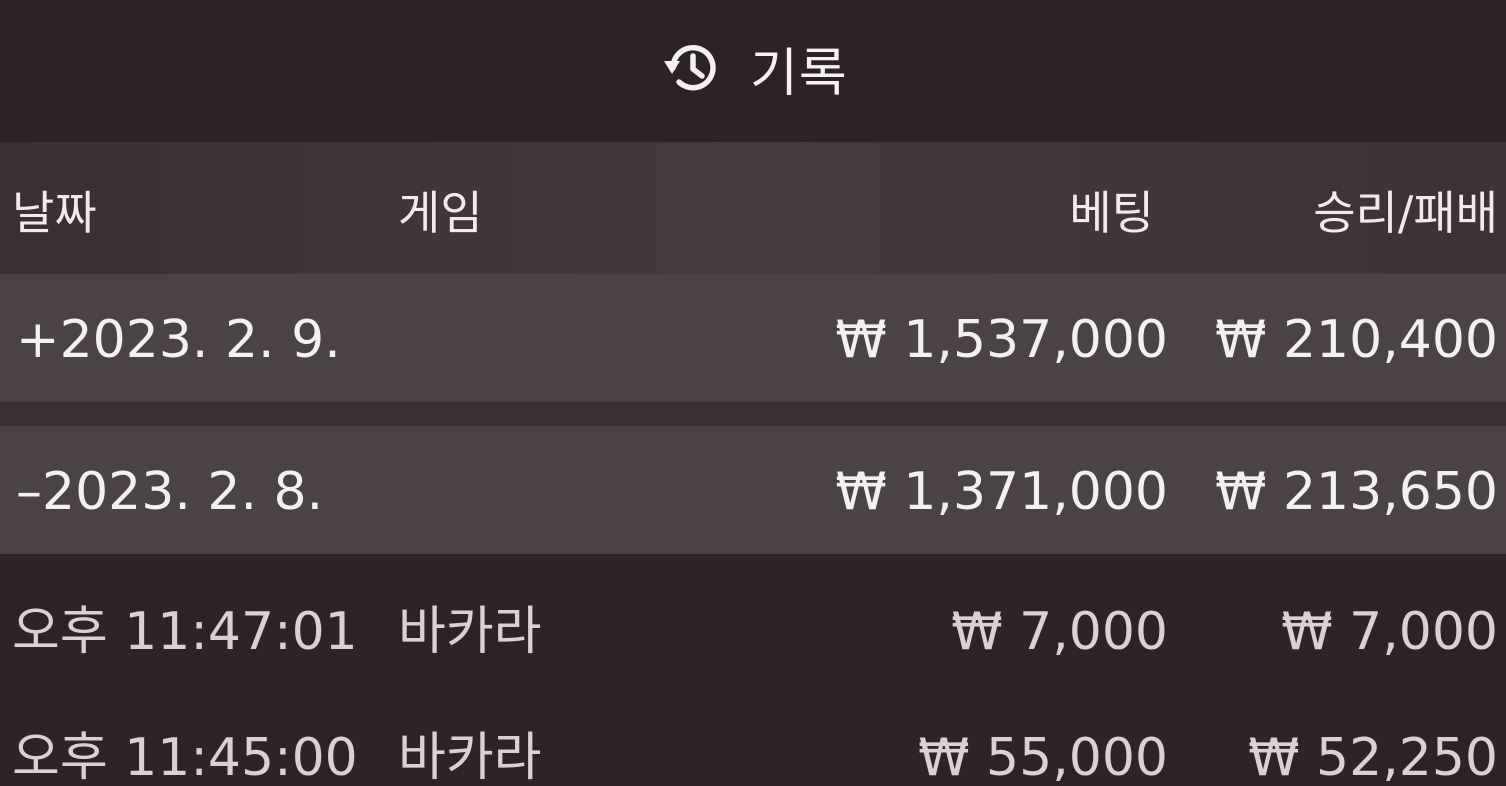 This screenshot has height=786, width=1506. Describe the element at coordinates (691, 68) in the screenshot. I see `history-icon` at that location.